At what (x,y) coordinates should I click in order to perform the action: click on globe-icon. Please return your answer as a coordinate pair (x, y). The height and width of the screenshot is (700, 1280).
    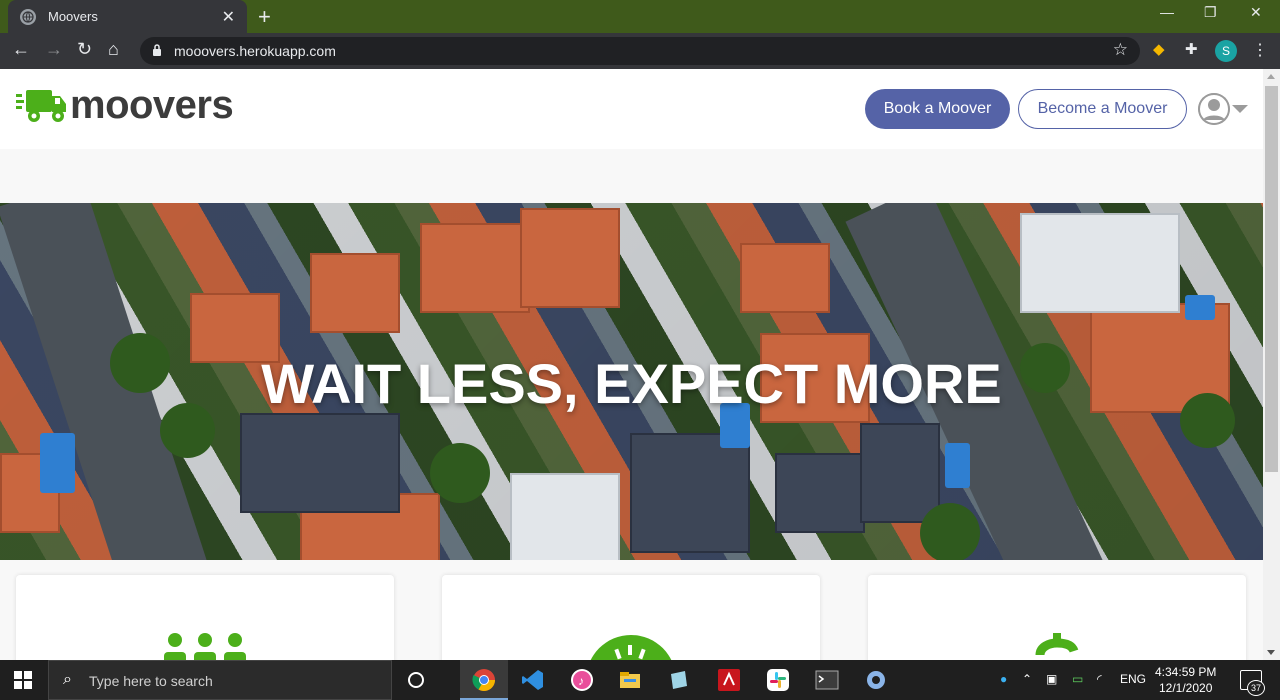
    Looking at the image, I should click on (28, 16).